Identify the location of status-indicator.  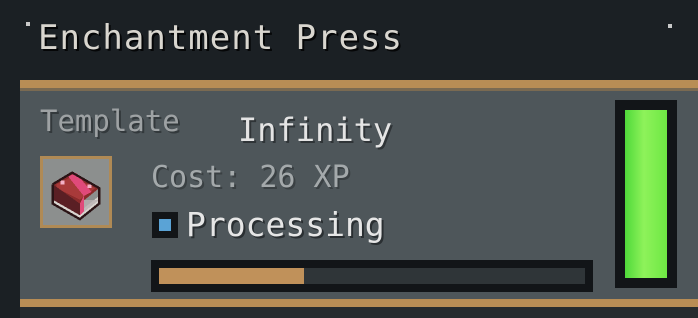
(165, 225).